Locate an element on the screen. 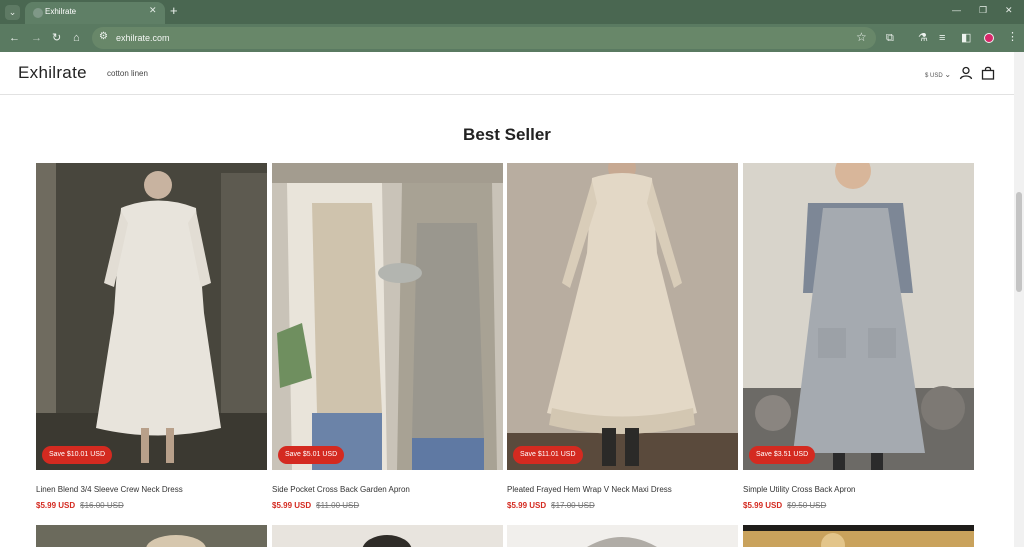 This screenshot has width=1024, height=547. labs-flask-icon: ⚗ is located at coordinates (923, 38).